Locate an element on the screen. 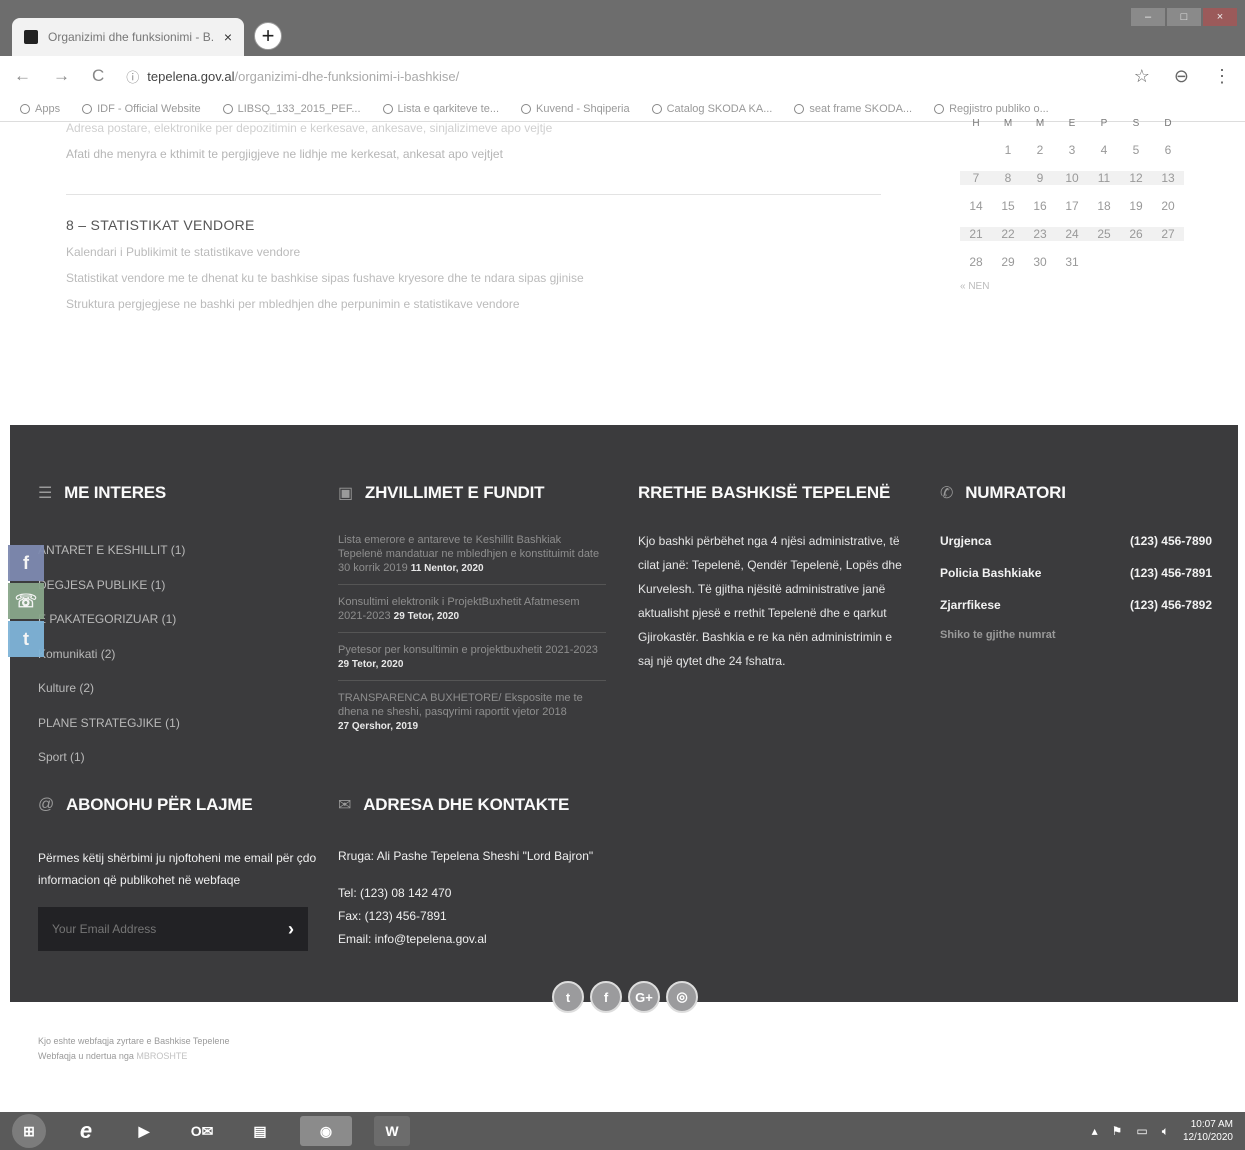 Image resolution: width=1245 pixels, height=1150 pixels. calendar-day: 2 is located at coordinates (1040, 150).